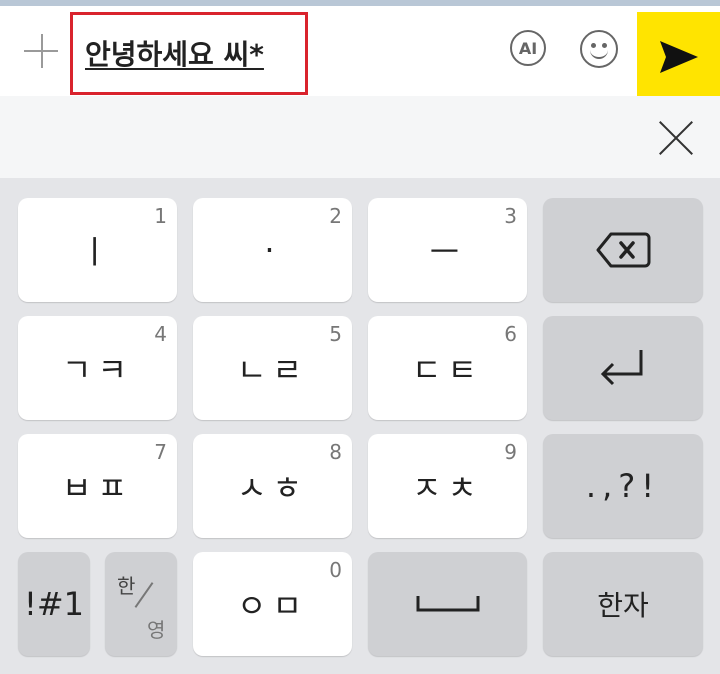 This screenshot has width=720, height=674. I want to click on enter-key, so click(623, 368).